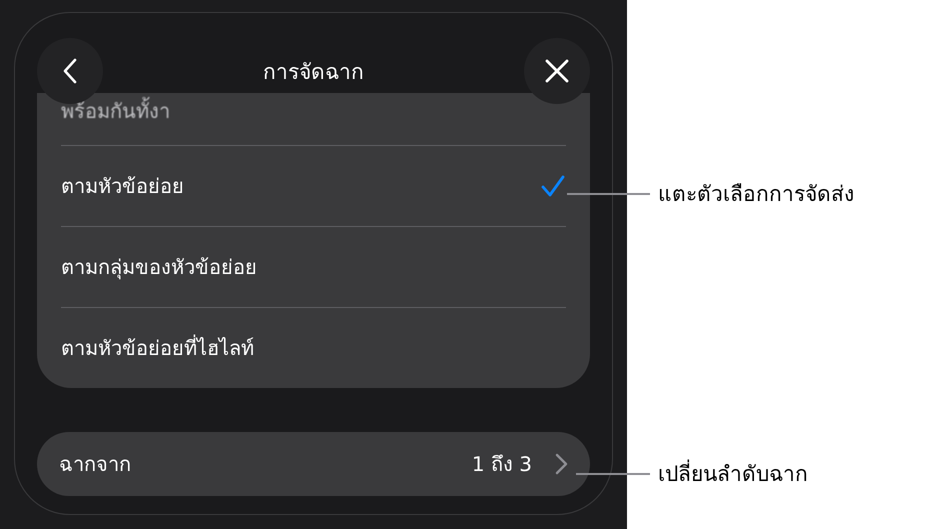 The image size is (939, 529). I want to click on callout-text: เปลี่ยนลำดับฉาก, so click(733, 473).